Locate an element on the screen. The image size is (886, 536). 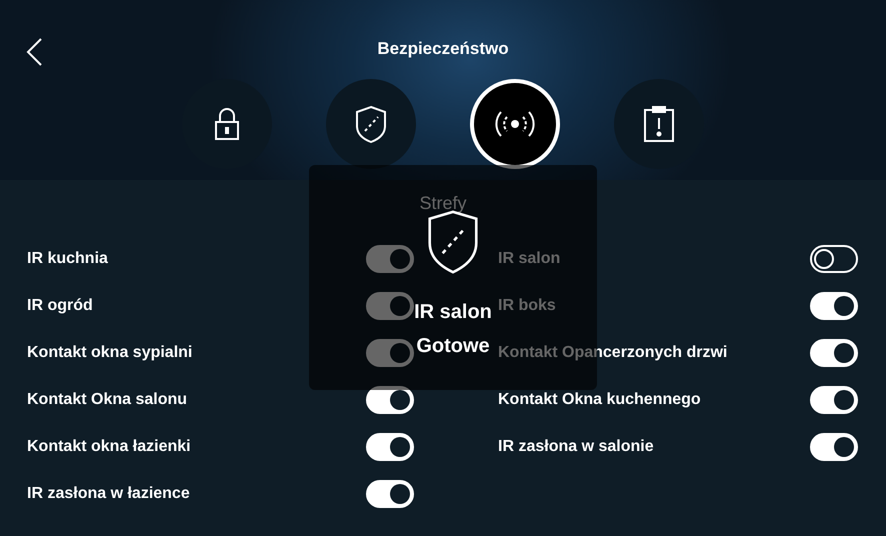
zone-label: Kontakt Okna kuchennego is located at coordinates (599, 399).